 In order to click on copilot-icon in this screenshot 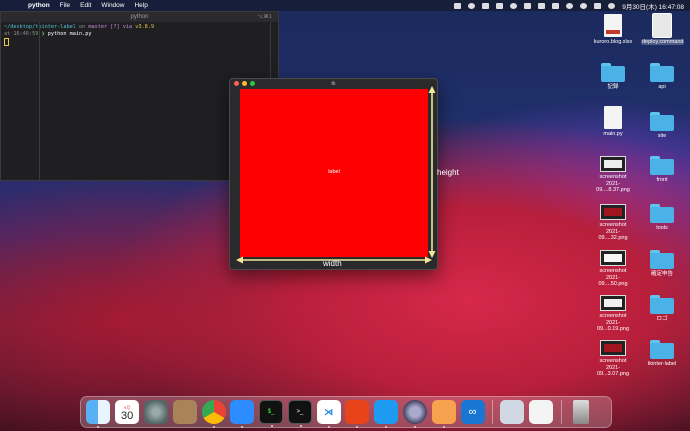, I will do `click(357, 414)`.